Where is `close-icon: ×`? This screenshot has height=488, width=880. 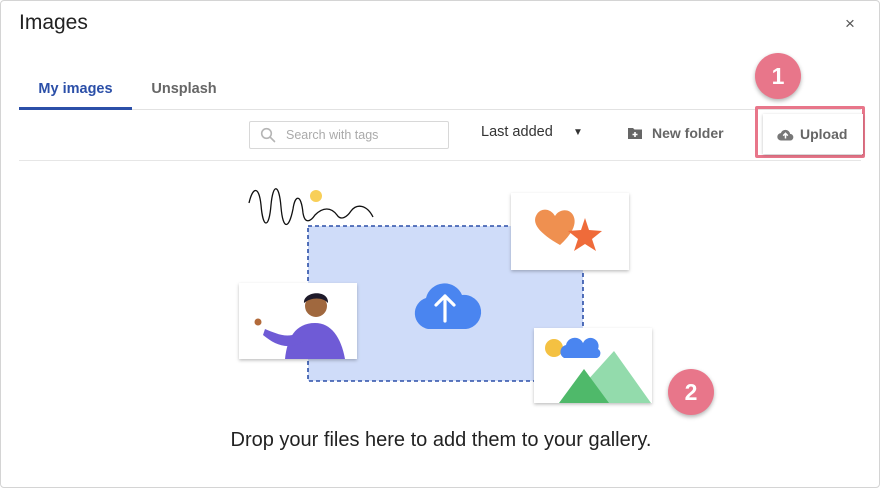 close-icon: × is located at coordinates (850, 24).